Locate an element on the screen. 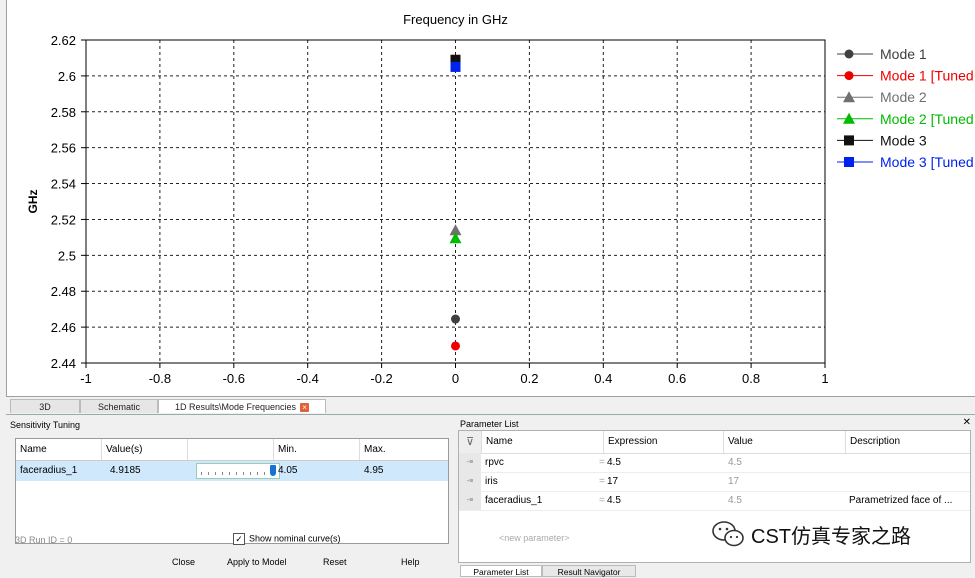 The width and height of the screenshot is (975, 578). x-tick-label: -0.4 is located at coordinates (307, 378).